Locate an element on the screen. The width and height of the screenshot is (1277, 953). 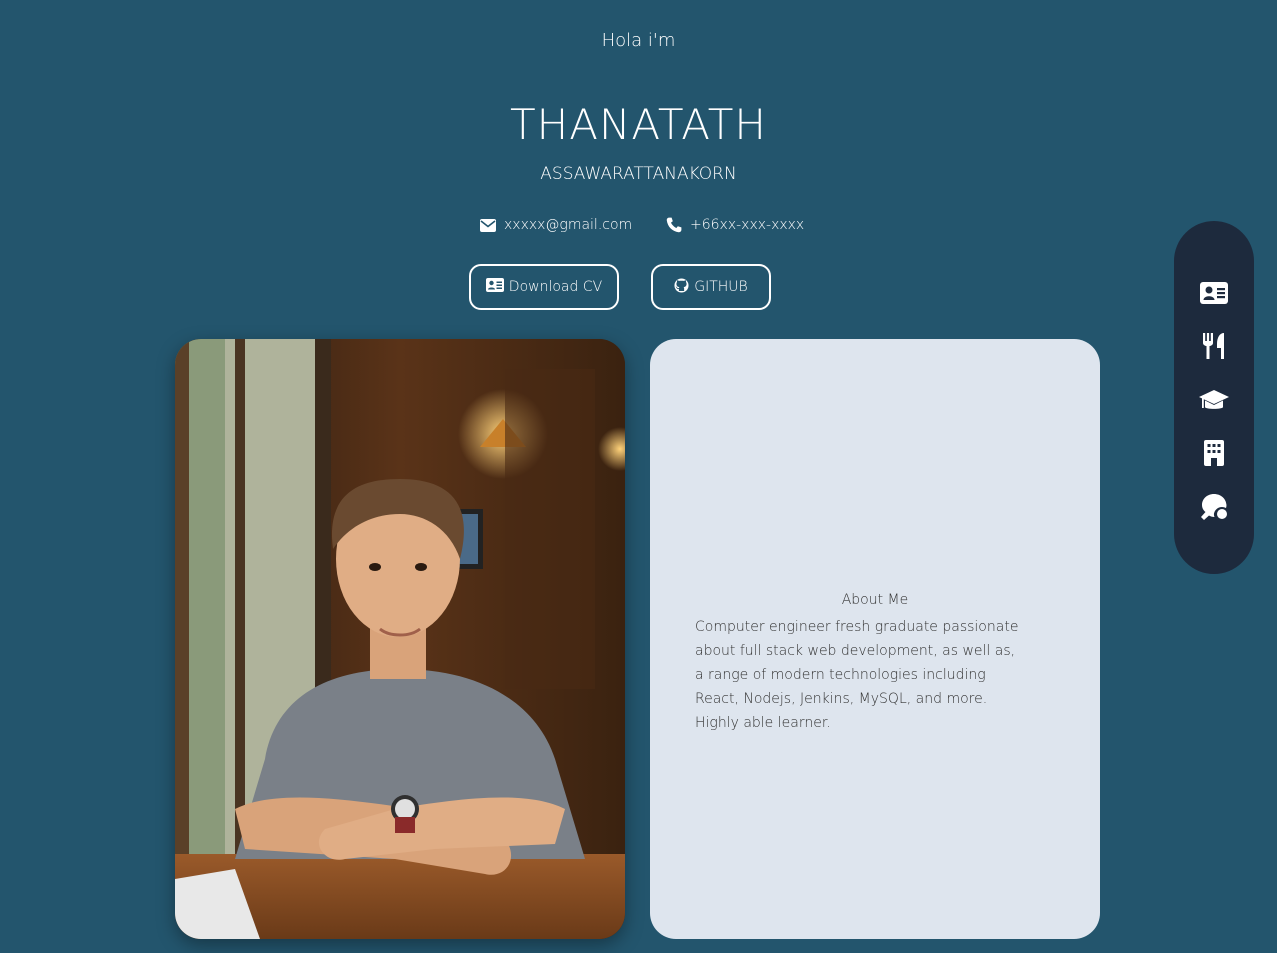
phone-text: +66xx-xxx-xxxx is located at coordinates (747, 225).